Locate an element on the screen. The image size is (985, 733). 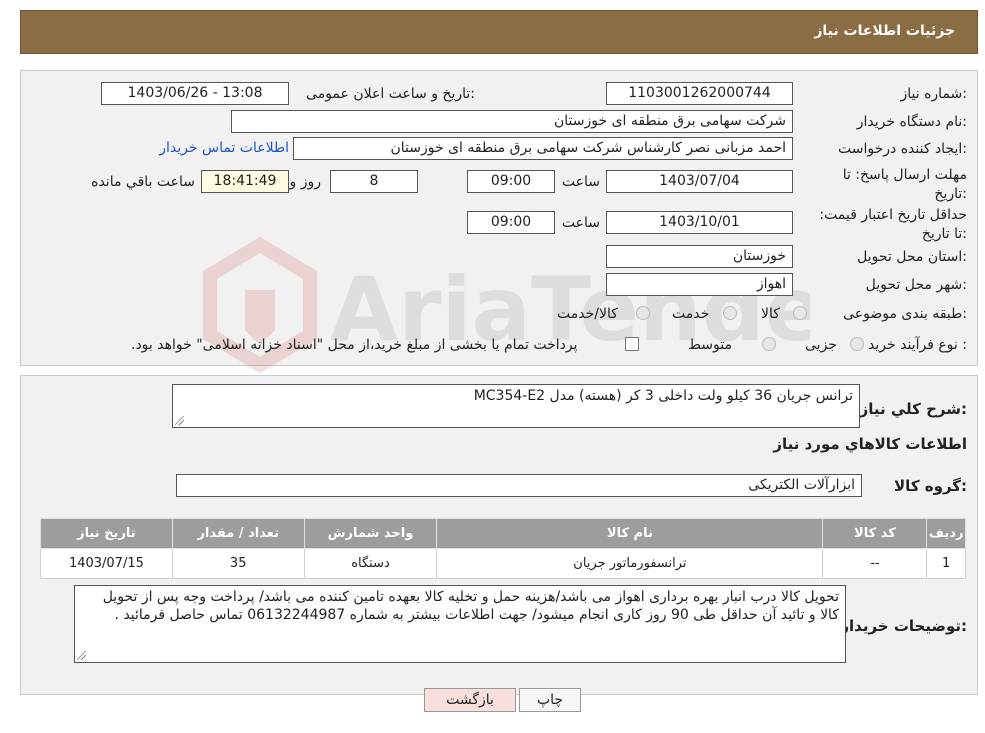
buyer-contact-link: اطلاعات تماس خریدار is located at coordinates (224, 148).